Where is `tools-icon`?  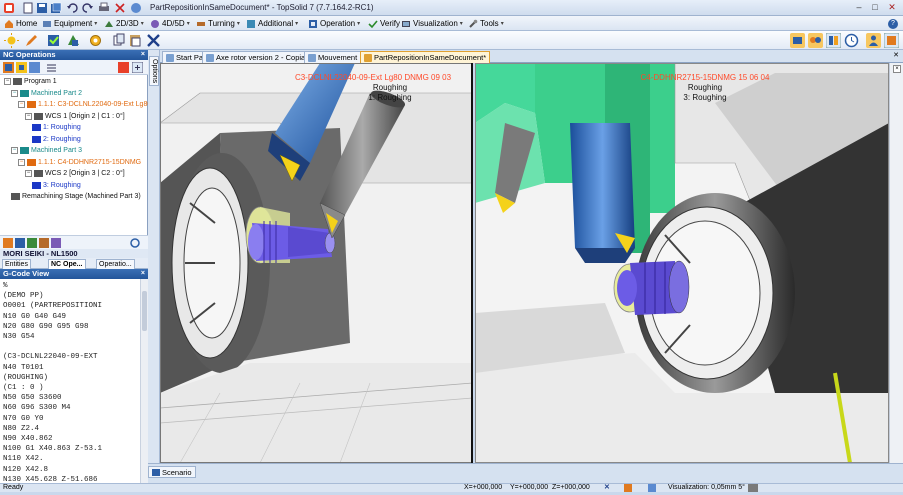 tools-icon is located at coordinates (473, 23).